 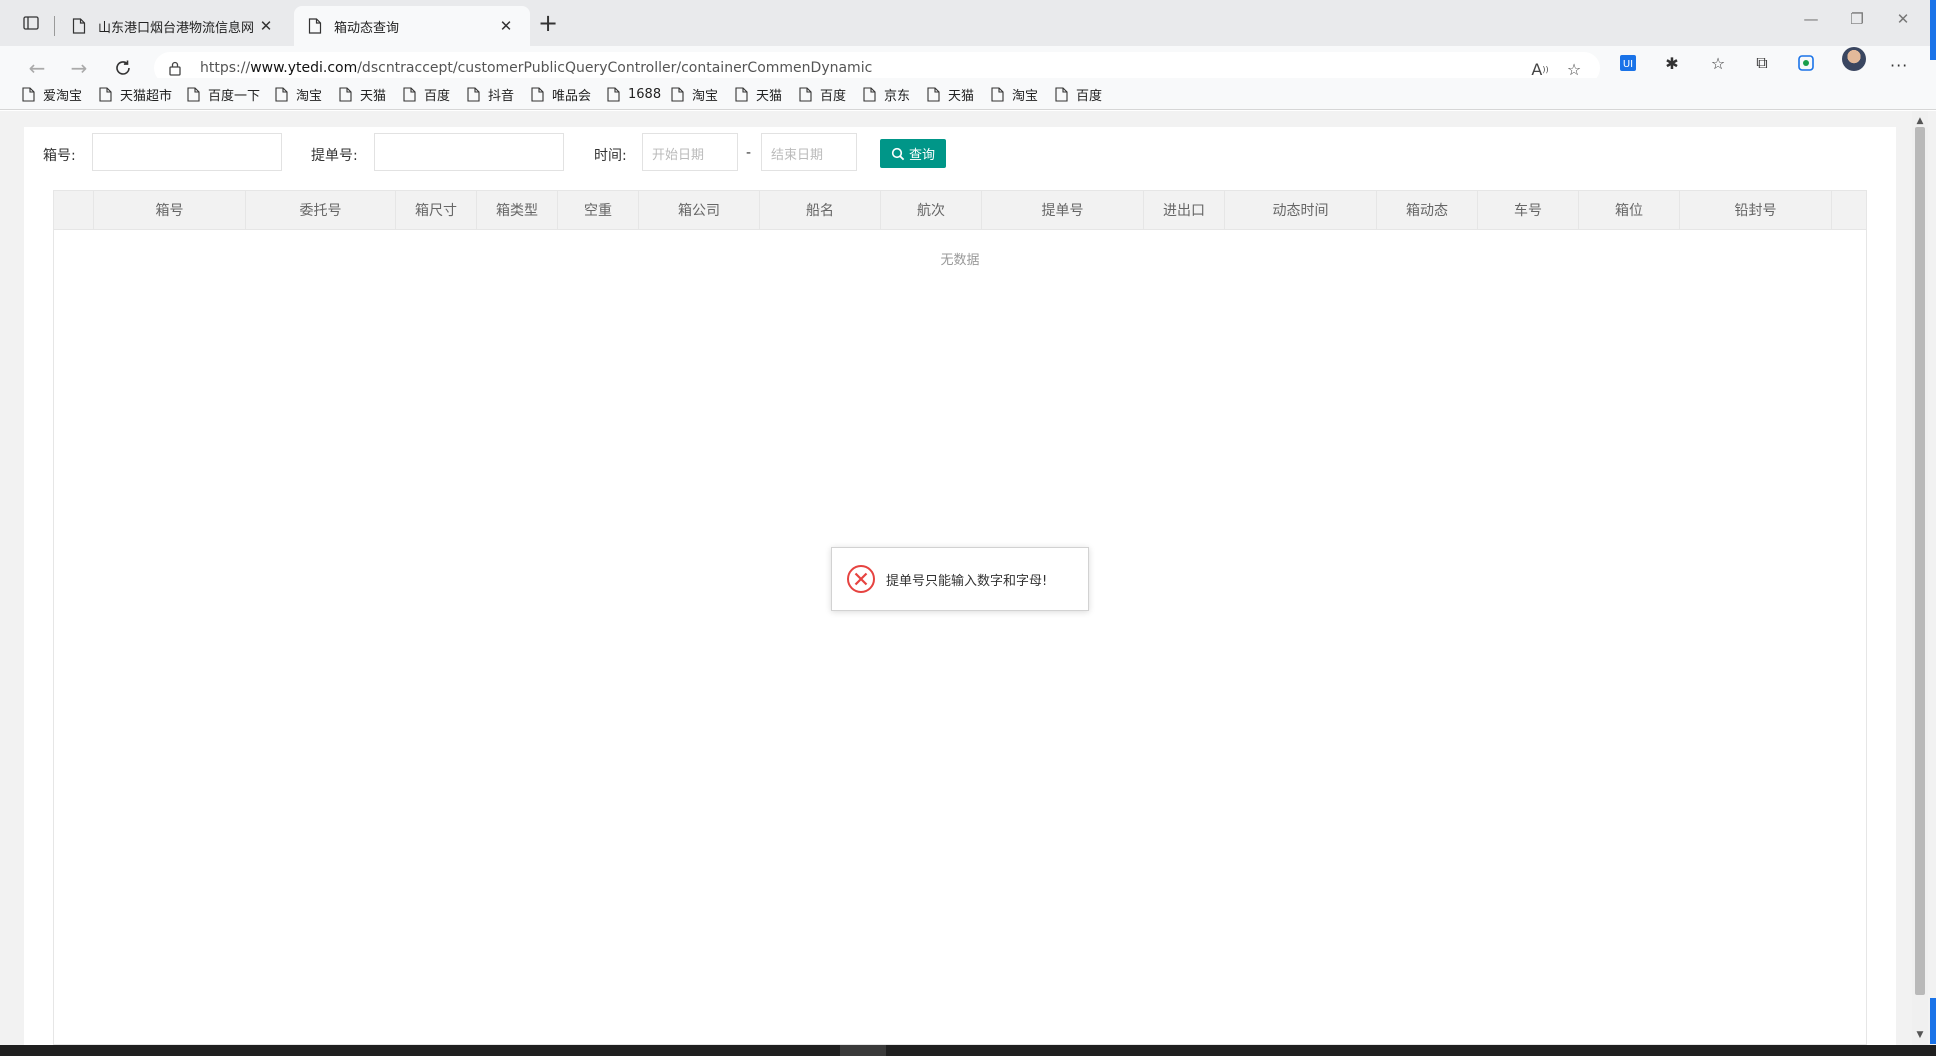 What do you see at coordinates (863, 1050) in the screenshot?
I see `taskbar-item` at bounding box center [863, 1050].